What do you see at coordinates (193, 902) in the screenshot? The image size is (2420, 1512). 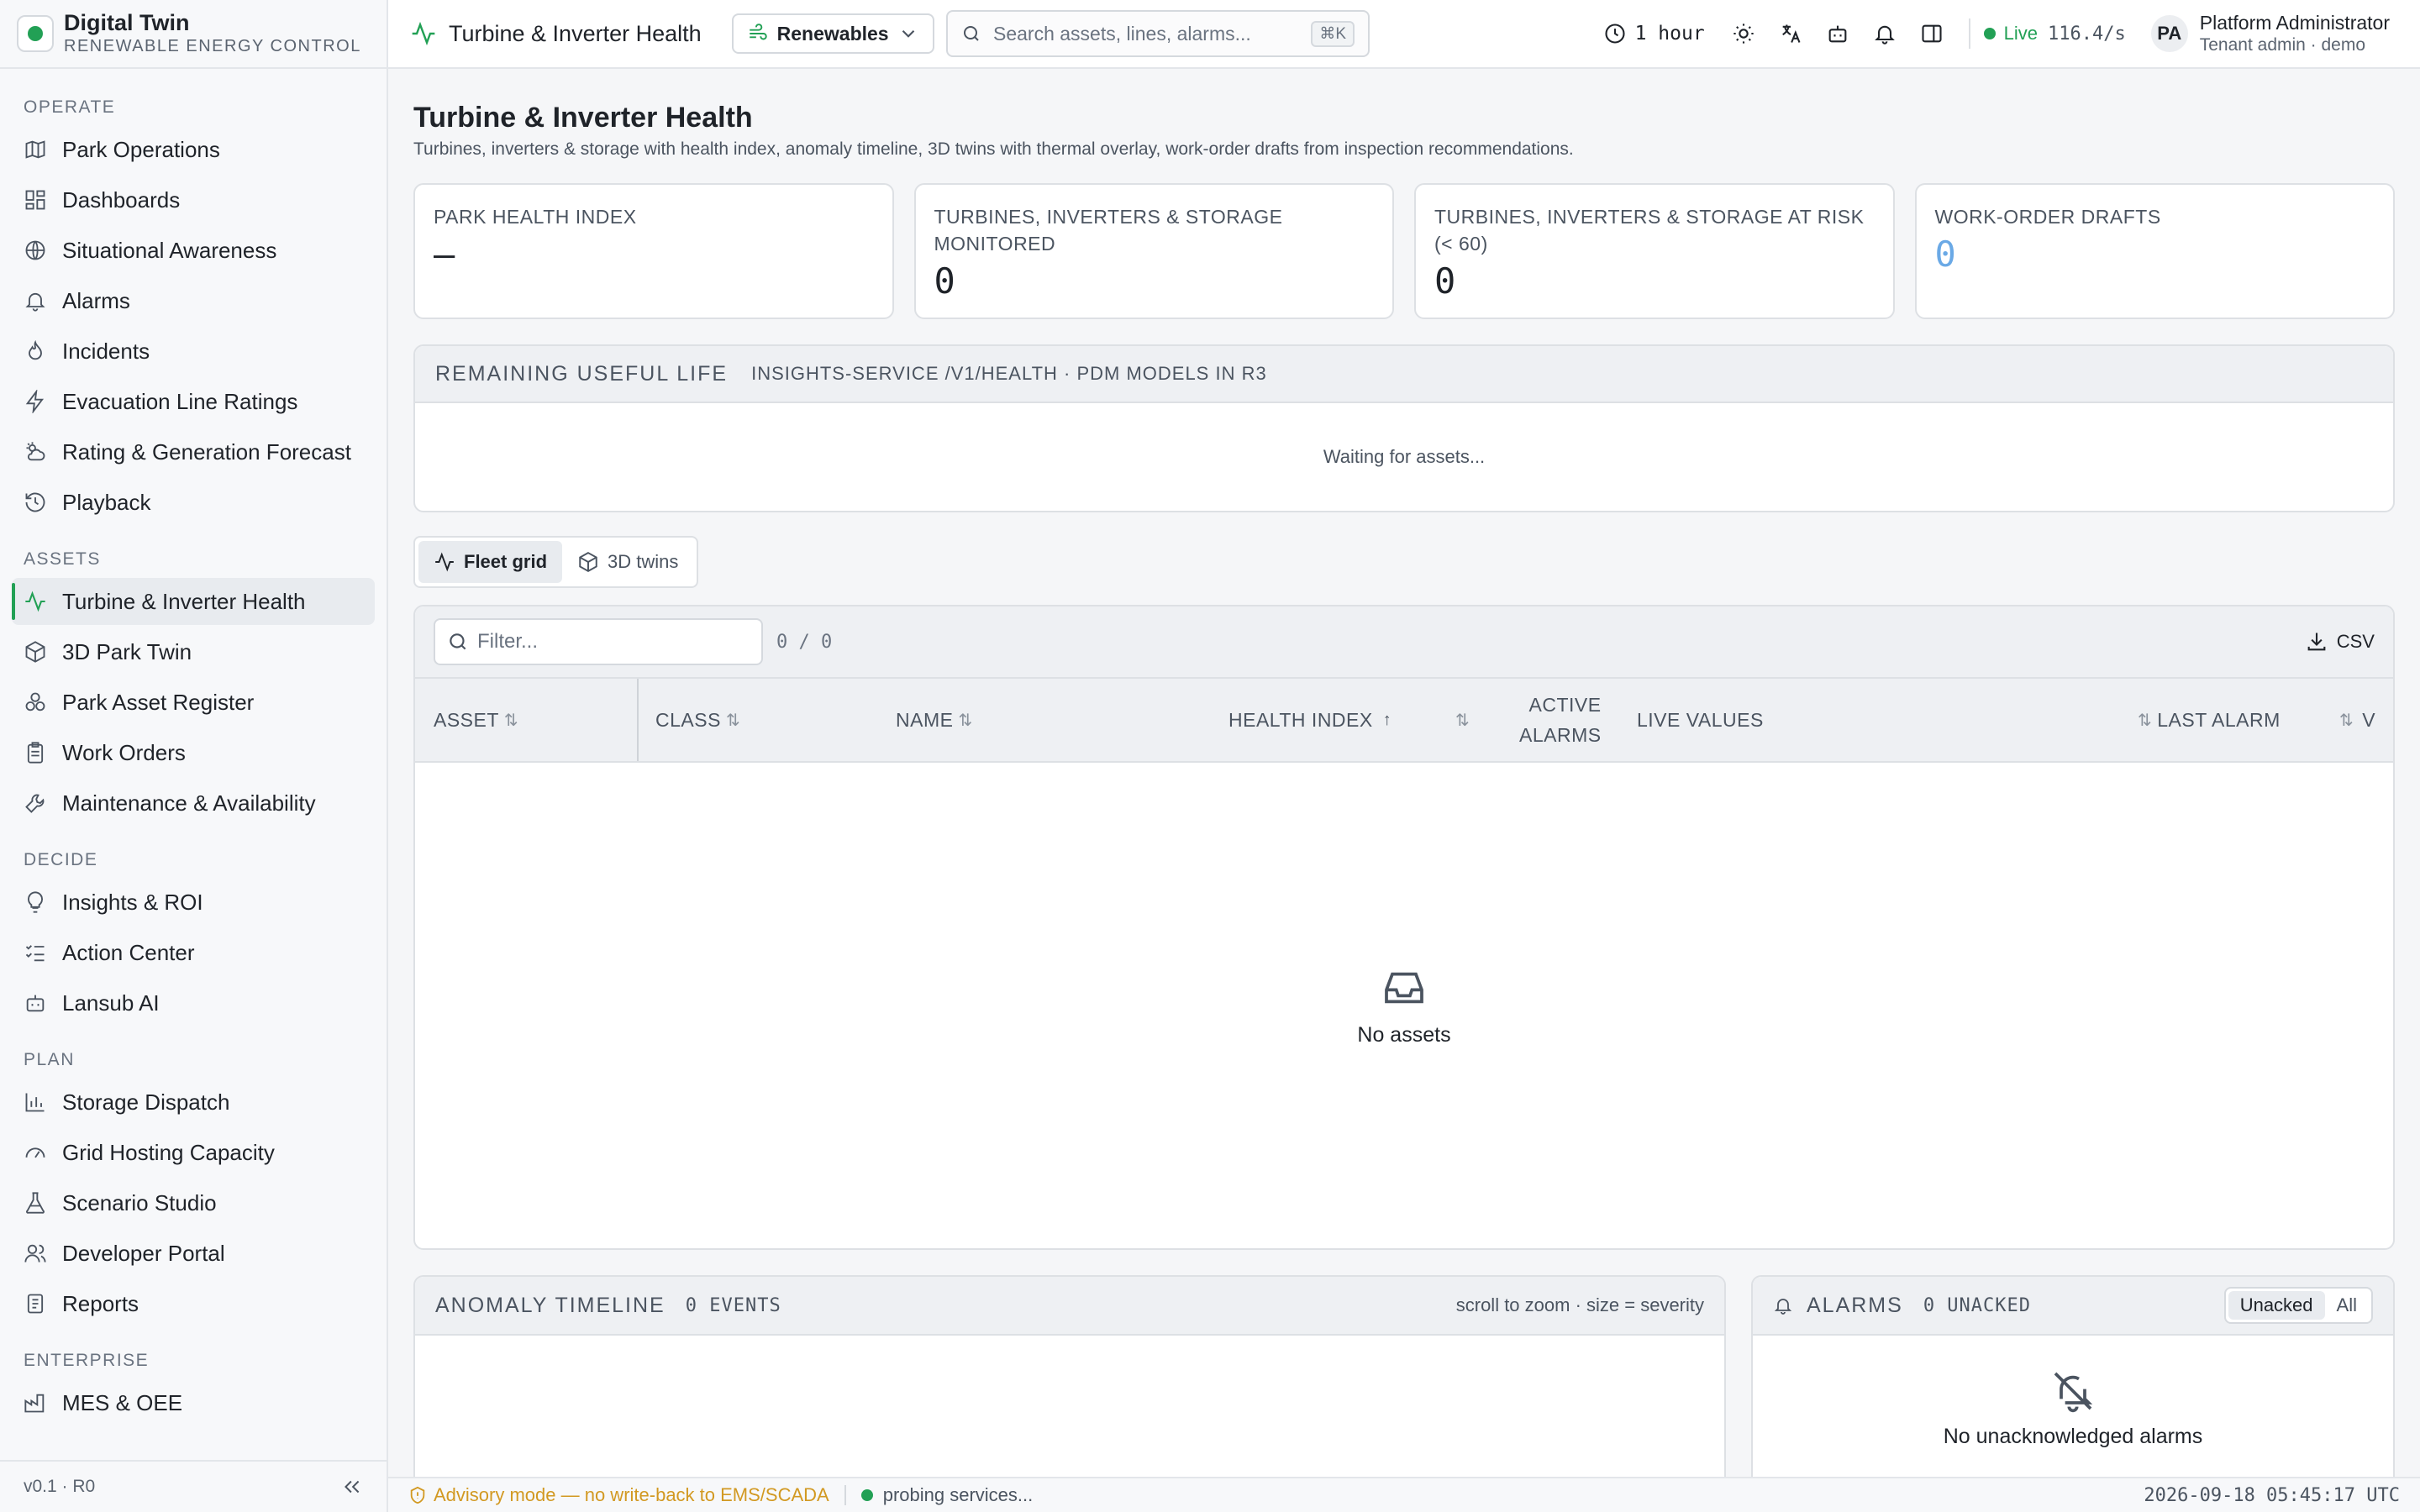 I see `sidebar-item-insights-roi: Insights & ROI` at bounding box center [193, 902].